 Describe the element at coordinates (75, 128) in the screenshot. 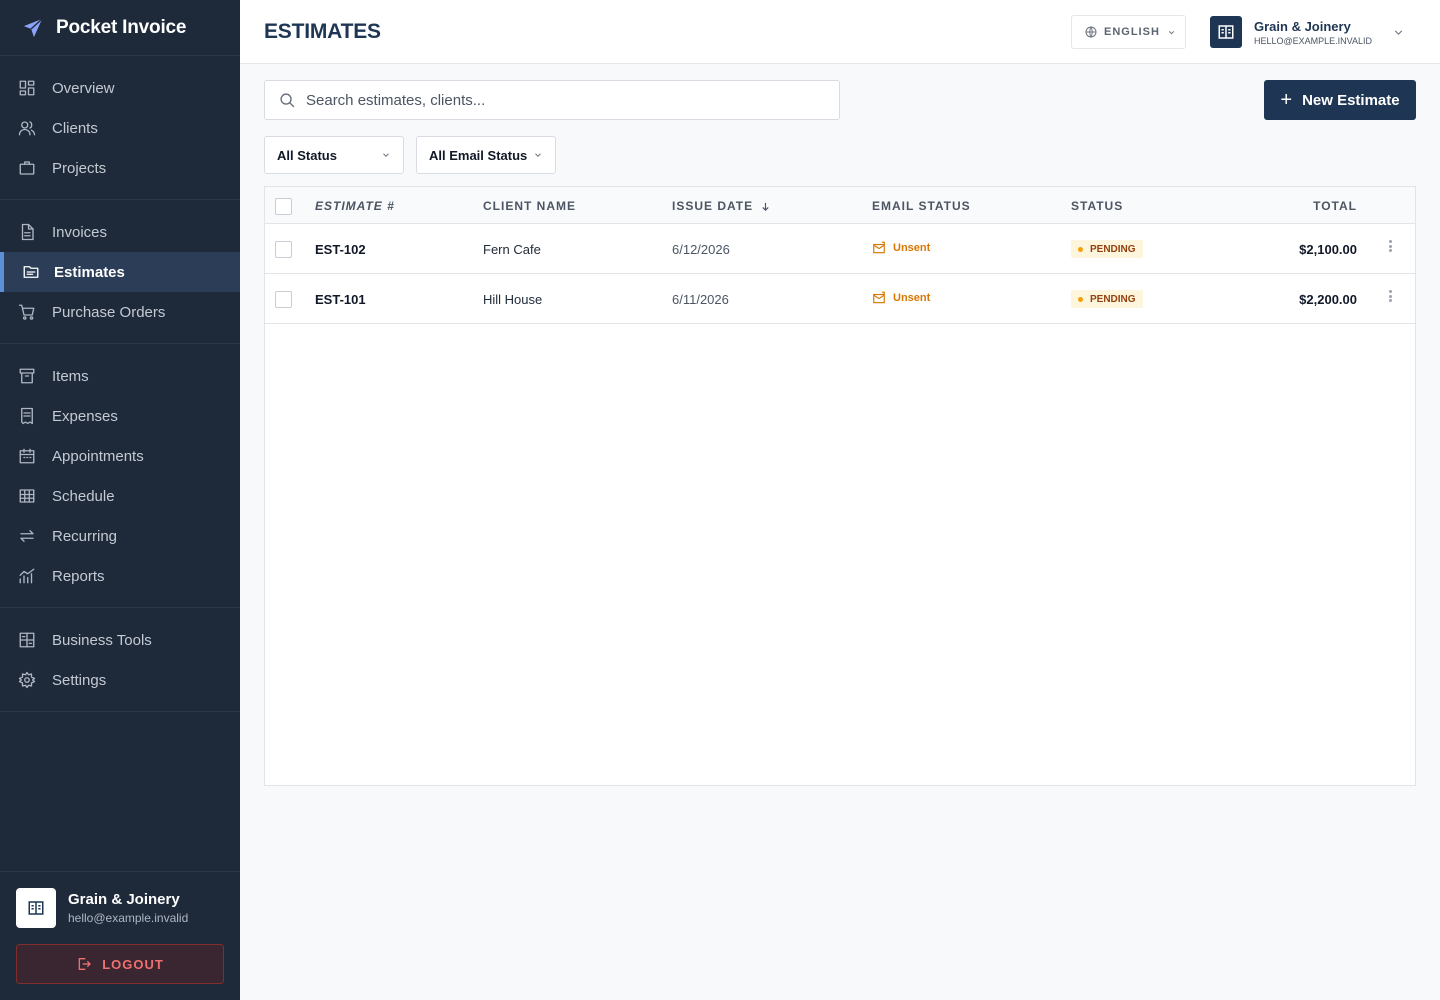

I see `sidebar-item-label: Clients` at that location.